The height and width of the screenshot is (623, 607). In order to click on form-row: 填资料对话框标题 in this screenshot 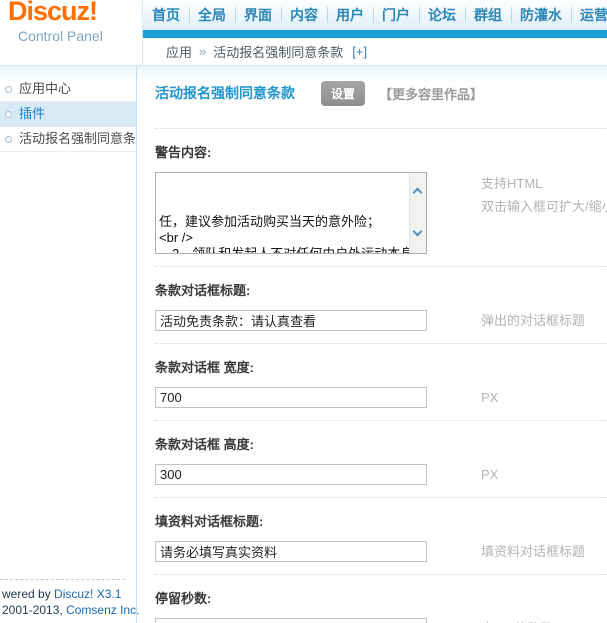, I will do `click(381, 536)`.